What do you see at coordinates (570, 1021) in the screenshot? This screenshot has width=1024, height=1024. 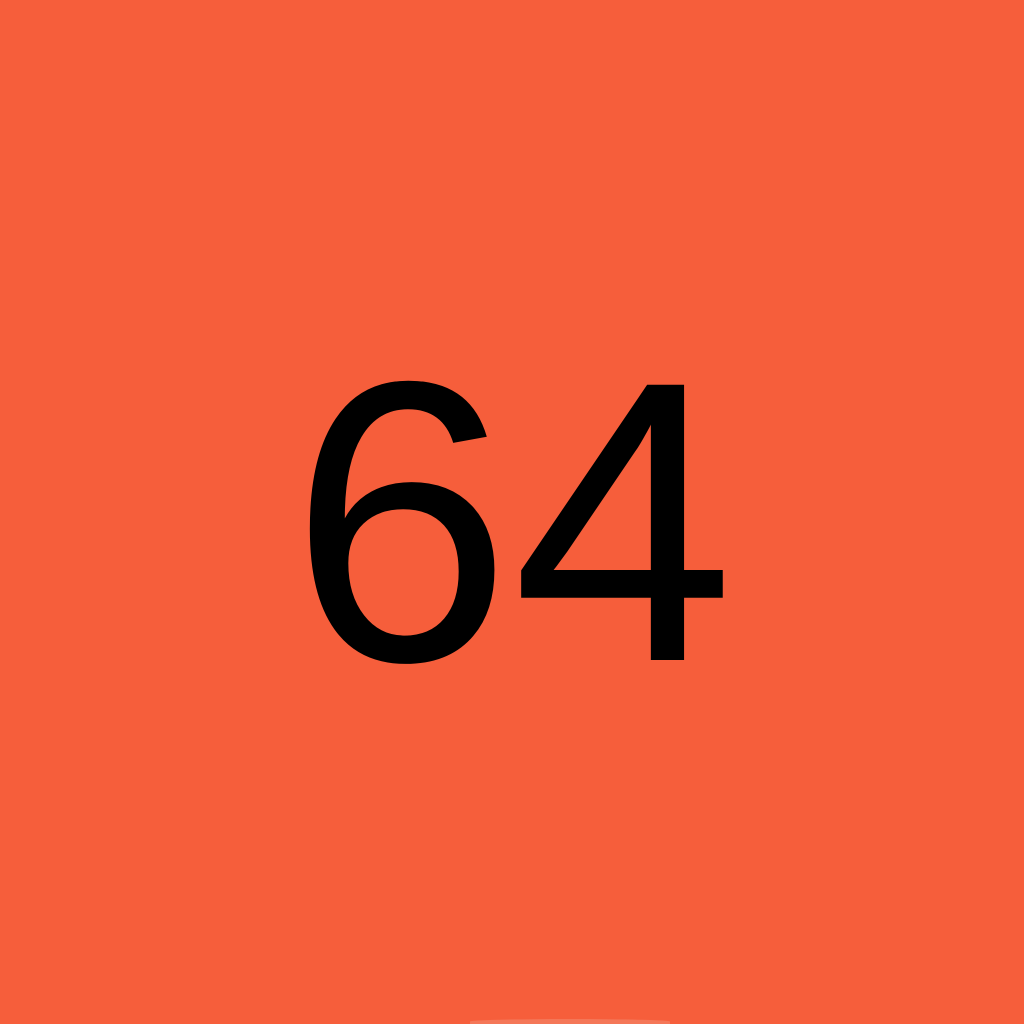 I see `tile-edge-highlight` at bounding box center [570, 1021].